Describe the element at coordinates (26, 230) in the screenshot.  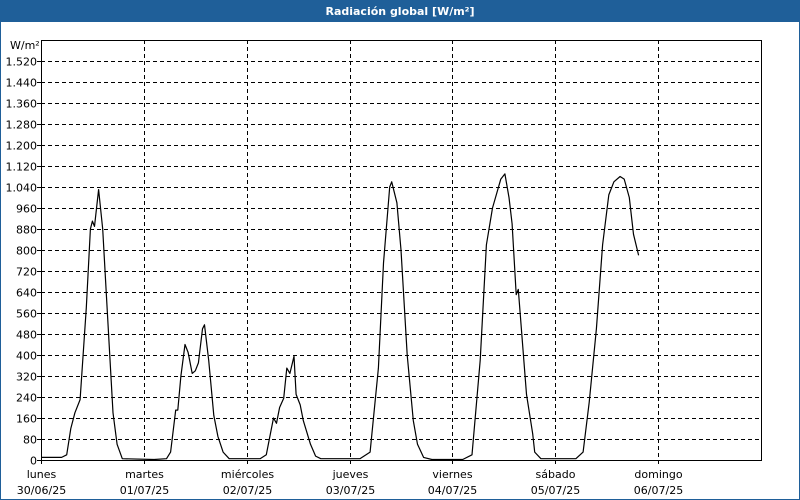
I see `y-tick-label: 880` at that location.